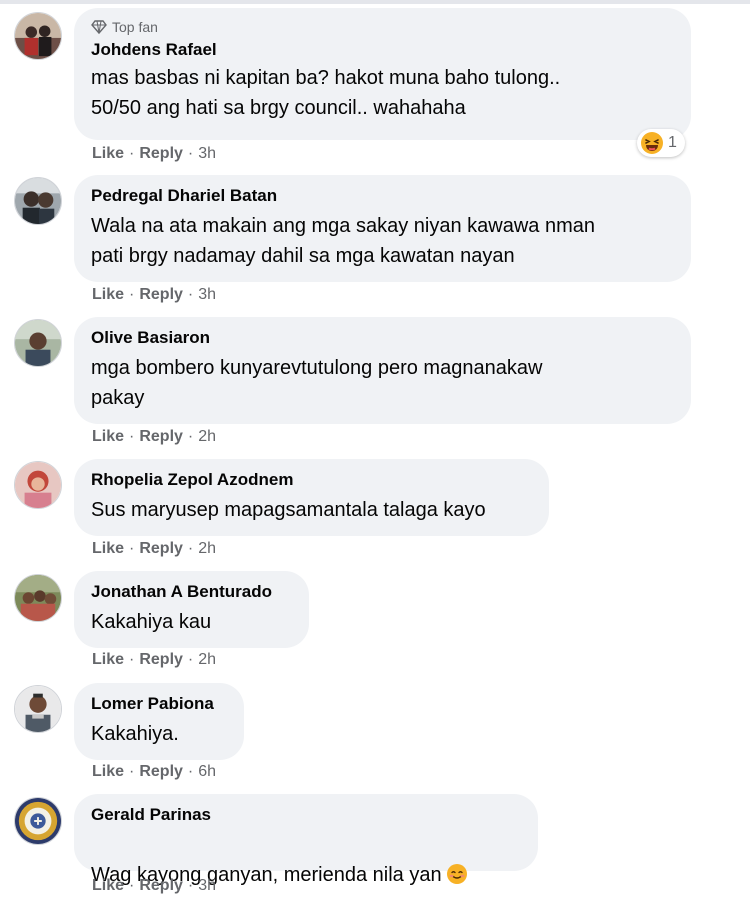 The height and width of the screenshot is (903, 750). I want to click on commenter-name: Lomer Pabiona, so click(159, 704).